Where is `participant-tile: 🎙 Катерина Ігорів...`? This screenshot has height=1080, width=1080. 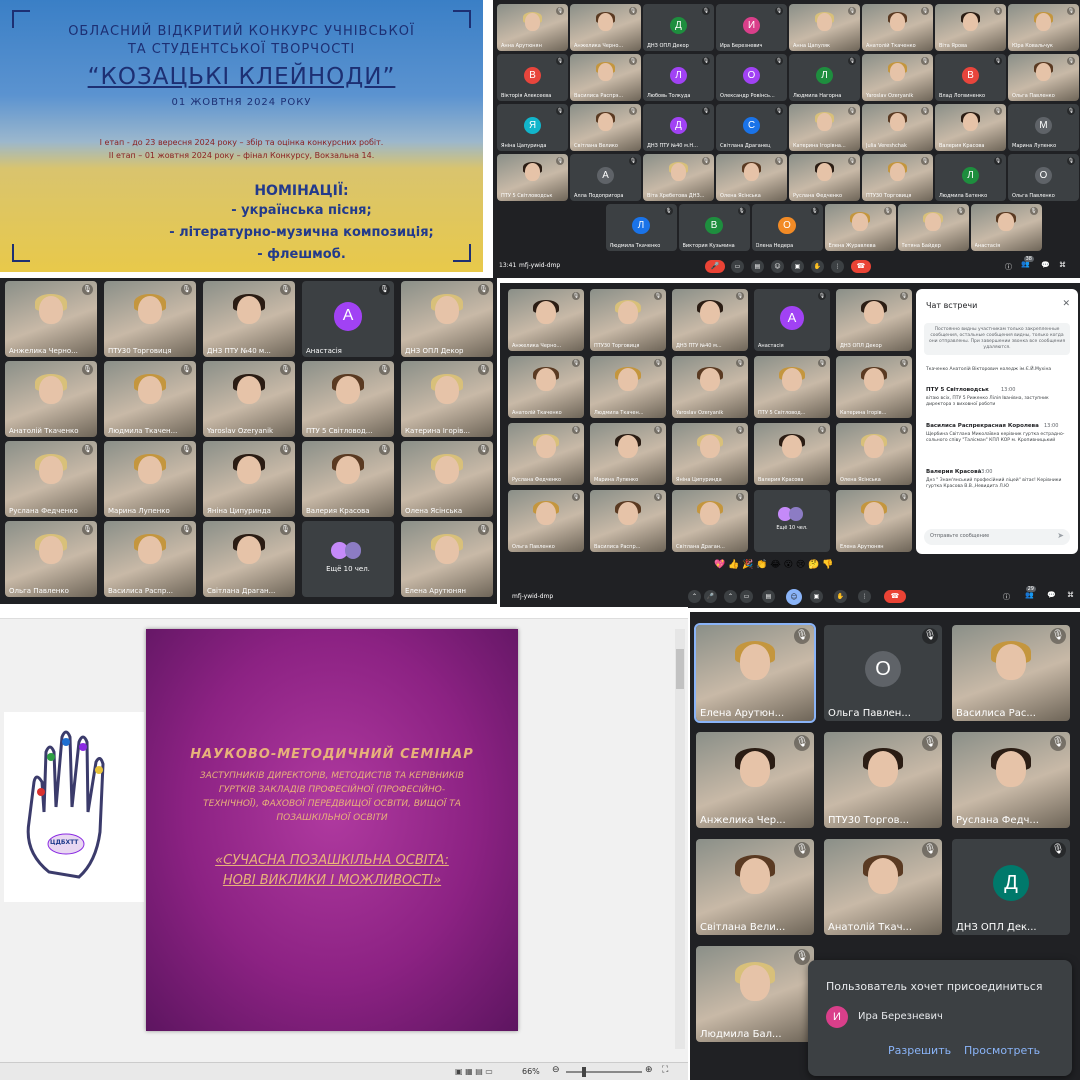
participant-tile: 🎙 Катерина Ігорів... is located at coordinates (874, 387).